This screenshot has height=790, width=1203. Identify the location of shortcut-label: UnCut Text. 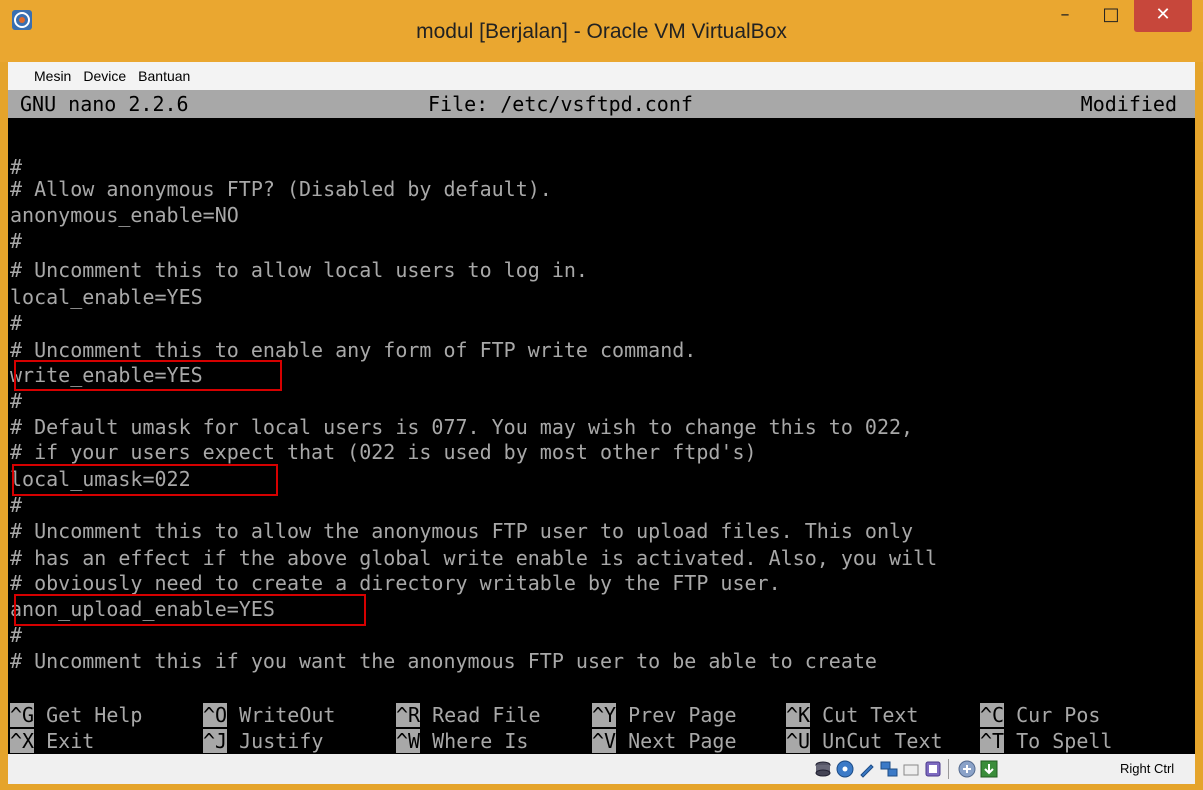
(876, 741).